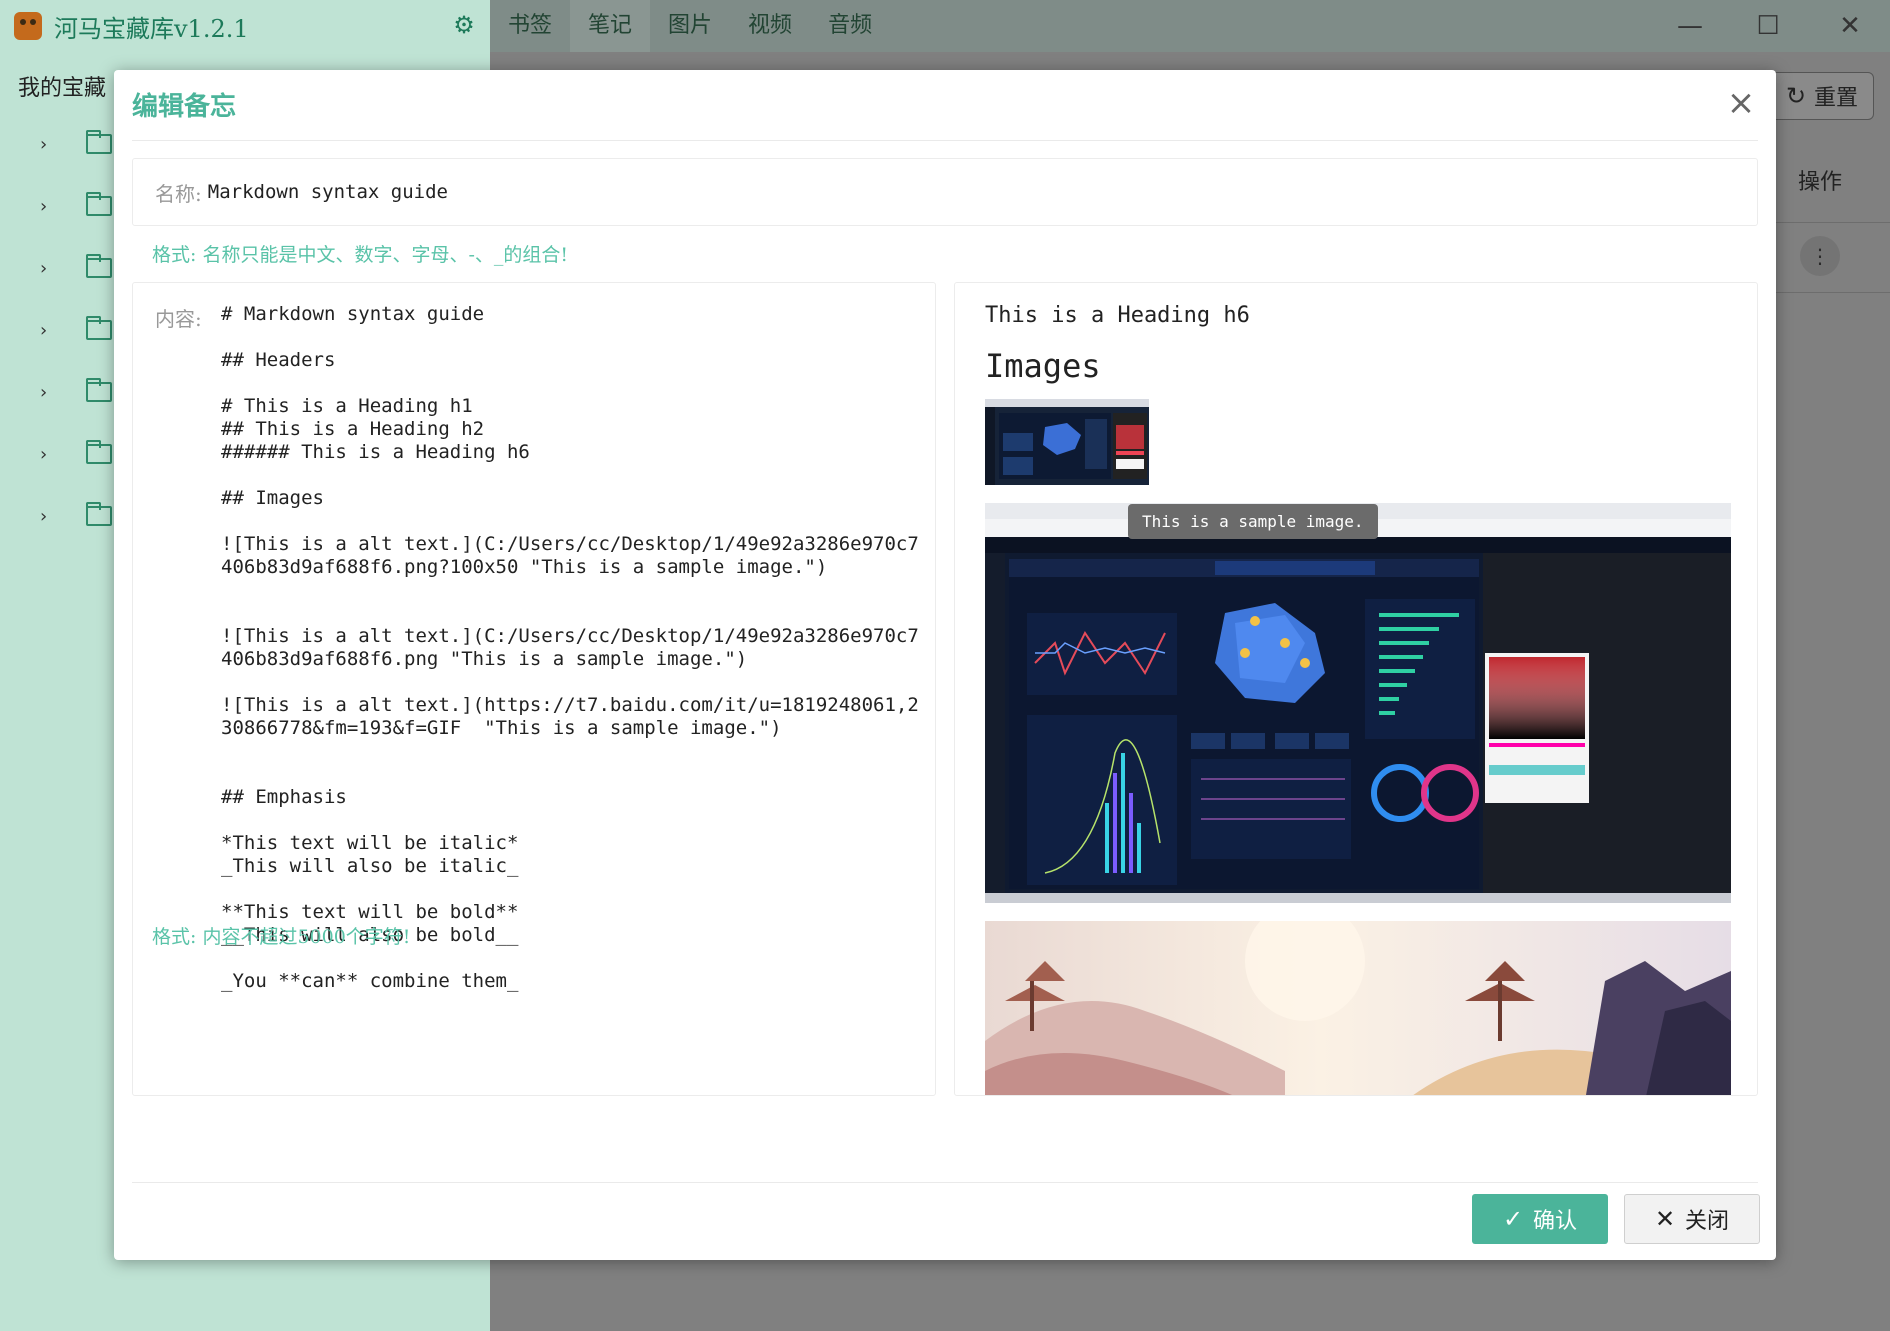 The image size is (1890, 1331). I want to click on gear-icon: ⚙, so click(464, 25).